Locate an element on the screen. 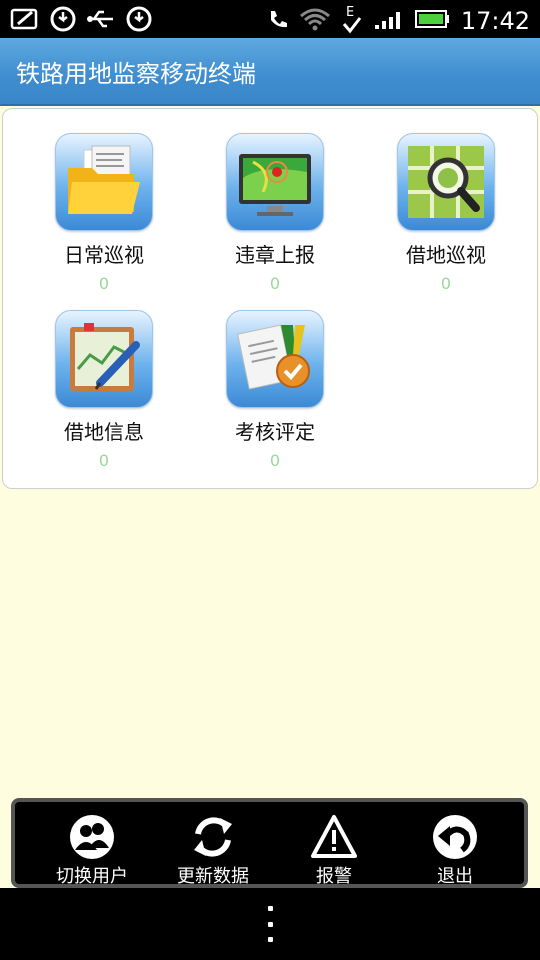 This screenshot has width=540, height=960. update-data-button: 更新数据 is located at coordinates (213, 851).